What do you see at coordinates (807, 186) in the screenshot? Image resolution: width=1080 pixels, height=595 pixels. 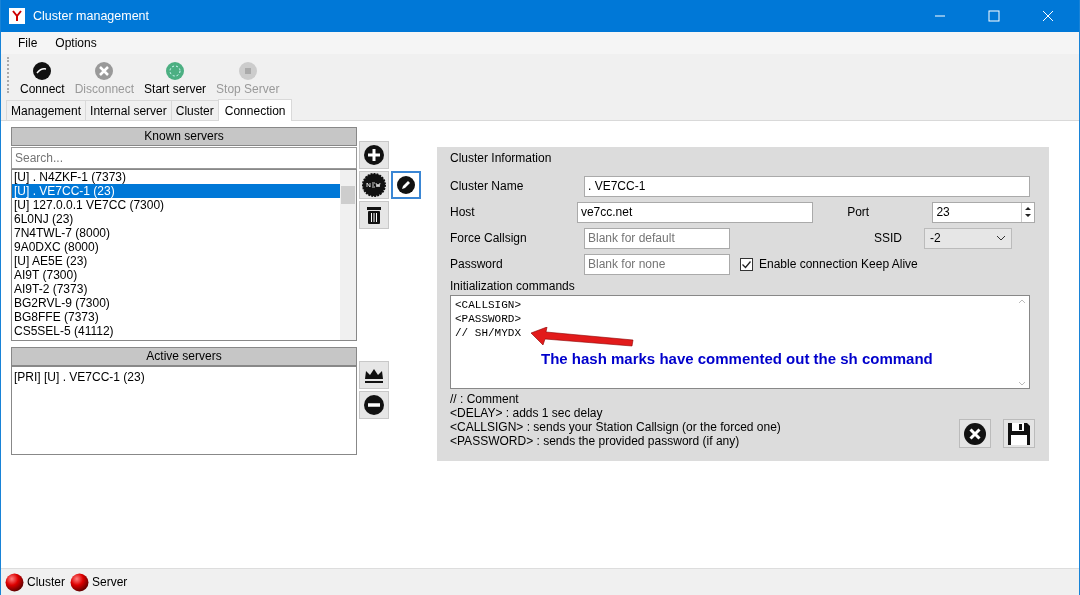 I see `cluster-name-field: . VE7CC-1` at bounding box center [807, 186].